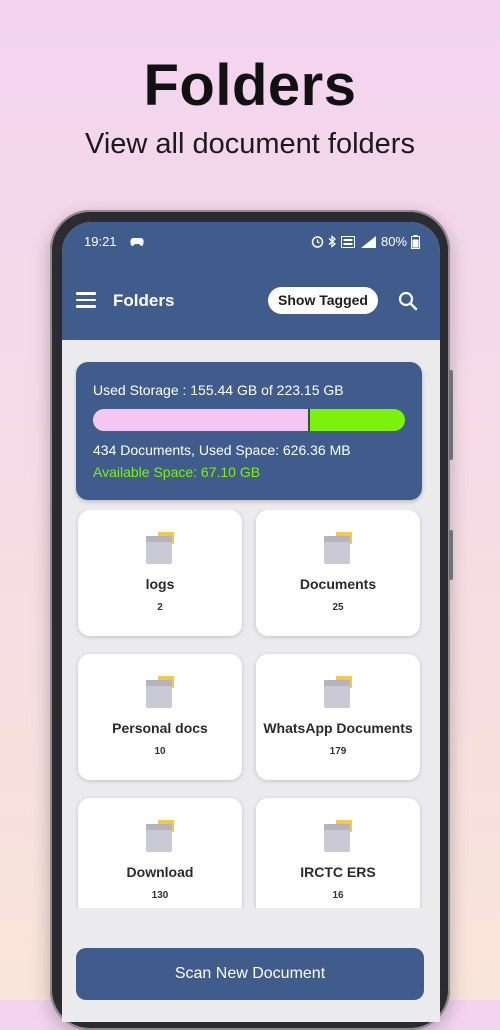  I want to click on folder-card: Download 130, so click(160, 853).